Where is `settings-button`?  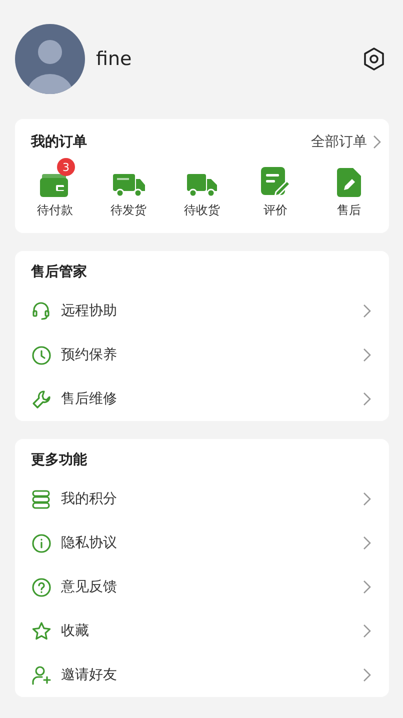
settings-button is located at coordinates (374, 59).